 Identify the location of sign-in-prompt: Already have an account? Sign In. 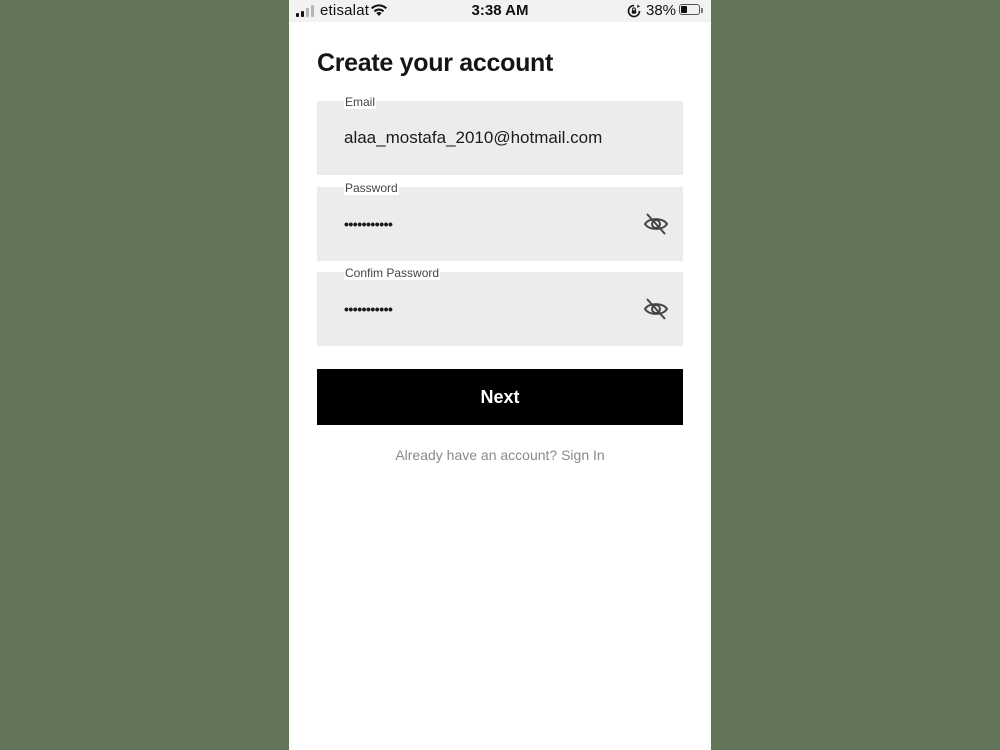
(500, 455).